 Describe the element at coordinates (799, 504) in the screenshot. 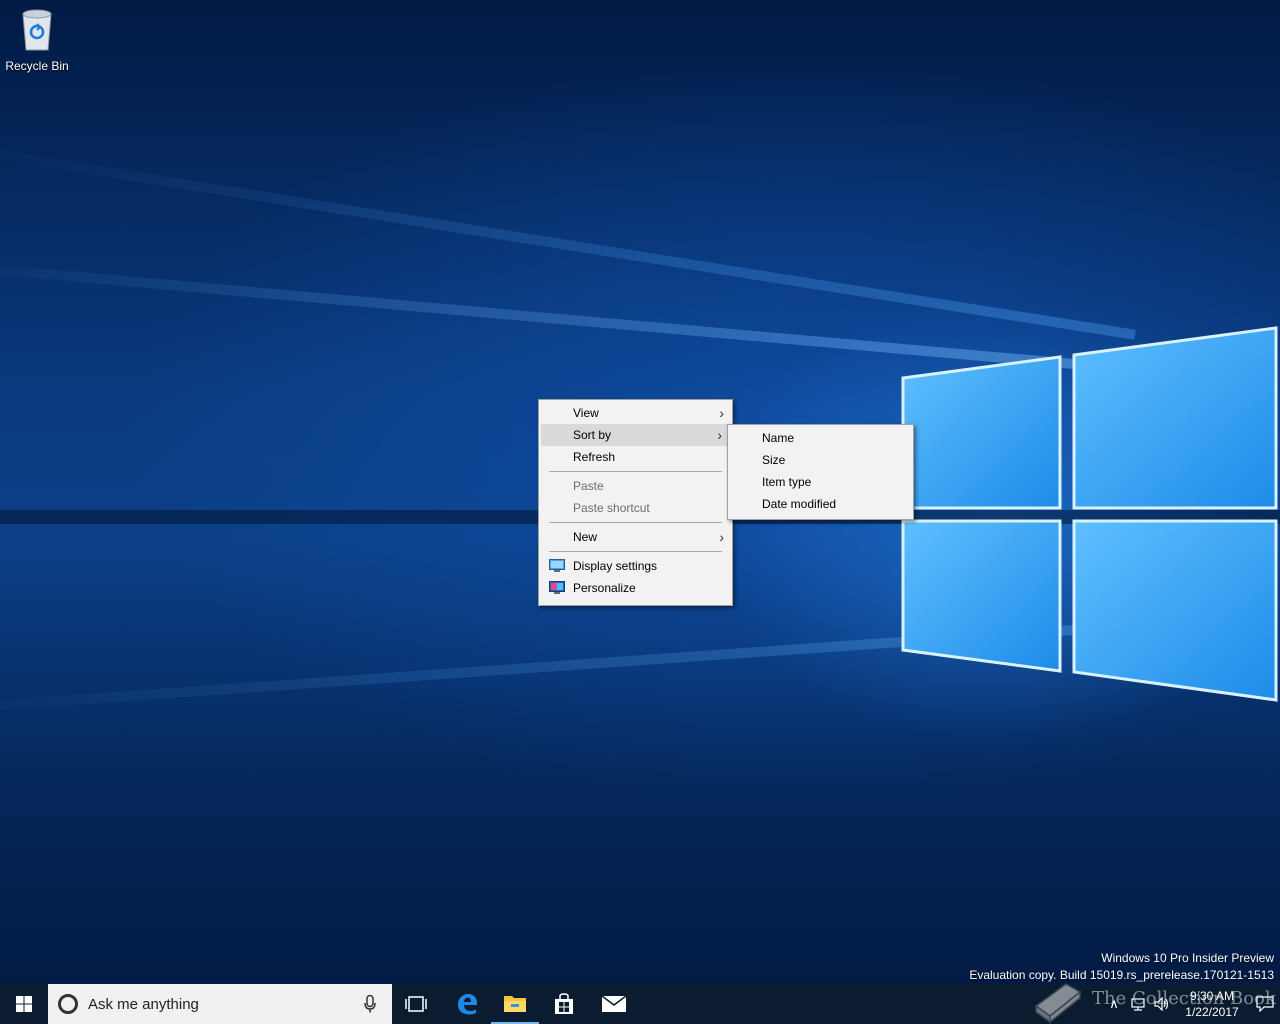

I see `submenu-item-label: Date modified` at that location.